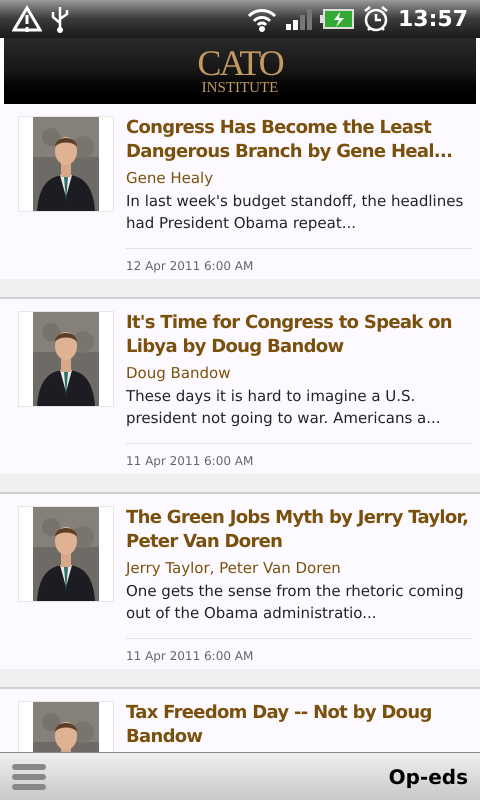 Image resolution: width=480 pixels, height=800 pixels. Describe the element at coordinates (179, 373) in the screenshot. I see `article-author: Doug Bandow` at that location.